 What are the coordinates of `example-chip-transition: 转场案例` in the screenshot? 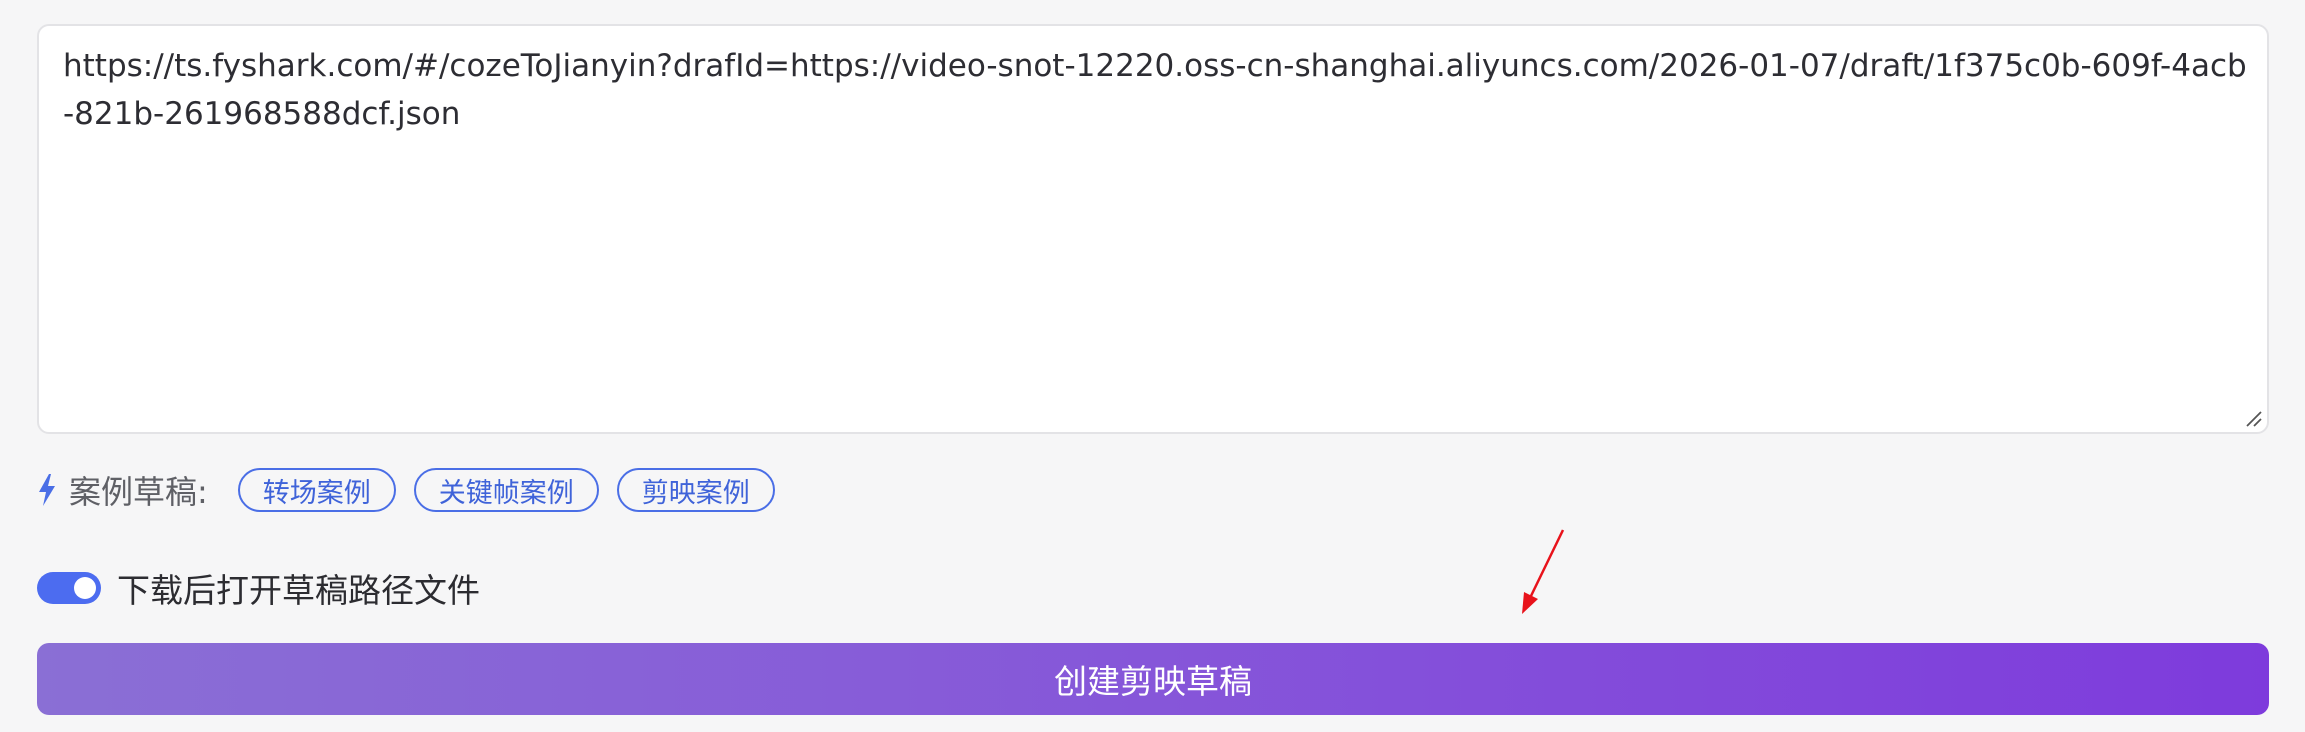 It's located at (316, 490).